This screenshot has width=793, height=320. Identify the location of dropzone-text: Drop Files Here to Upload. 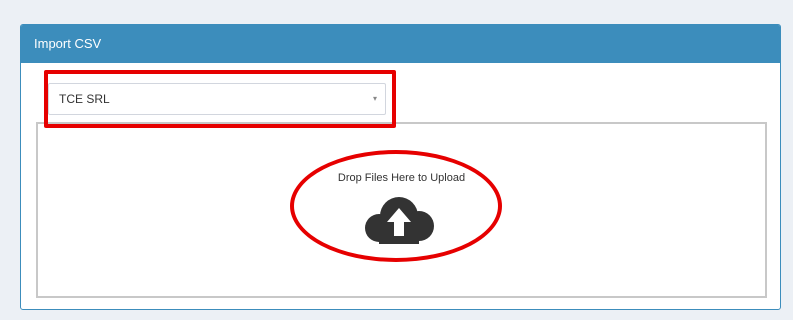
(401, 178).